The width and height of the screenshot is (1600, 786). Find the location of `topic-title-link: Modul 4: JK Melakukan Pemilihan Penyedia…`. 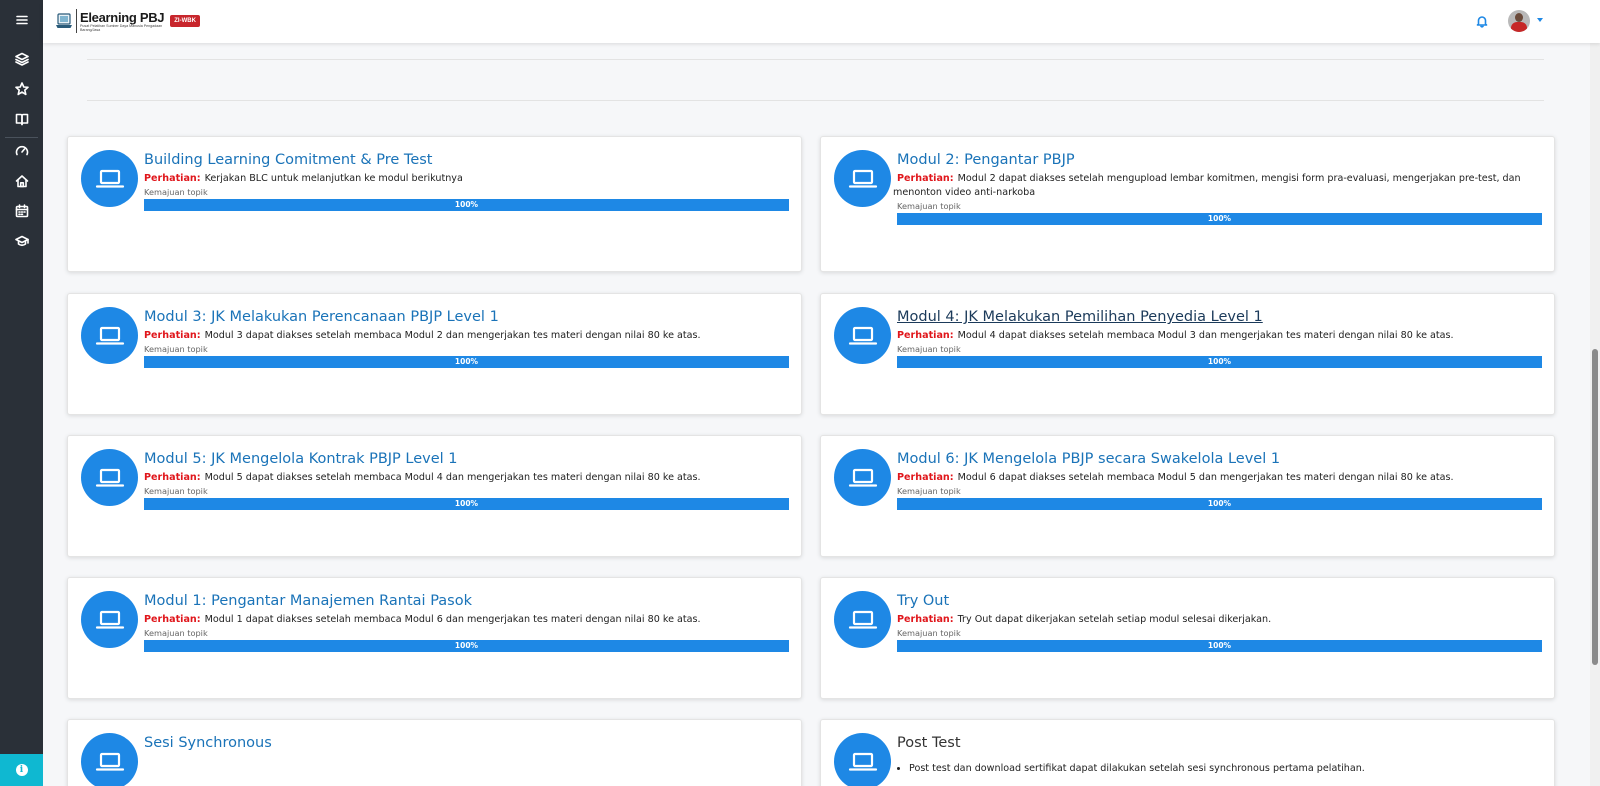

topic-title-link: Modul 4: JK Melakukan Pemilihan Penyedia… is located at coordinates (1080, 317).